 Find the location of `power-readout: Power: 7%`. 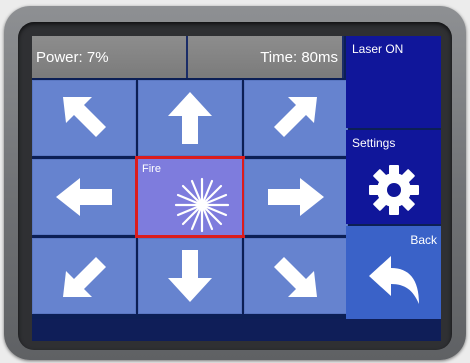

power-readout: Power: 7% is located at coordinates (110, 57).